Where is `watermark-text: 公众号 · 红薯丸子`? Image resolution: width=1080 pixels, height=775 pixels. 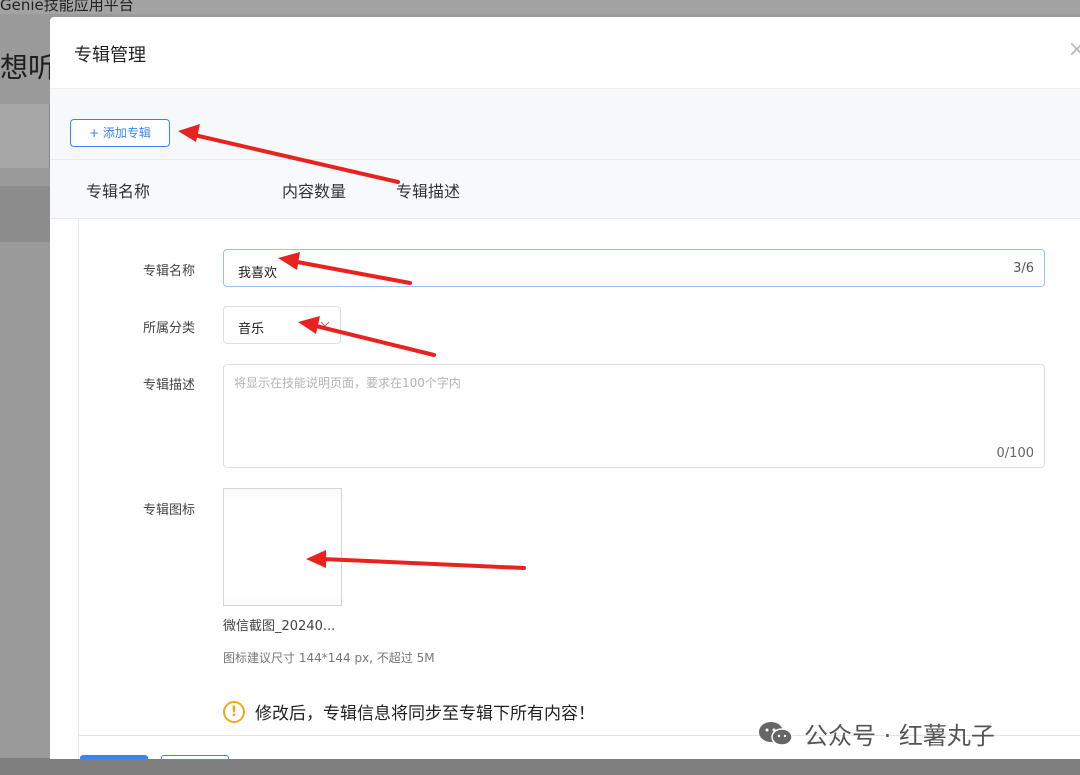 watermark-text: 公众号 · 红薯丸子 is located at coordinates (899, 736).